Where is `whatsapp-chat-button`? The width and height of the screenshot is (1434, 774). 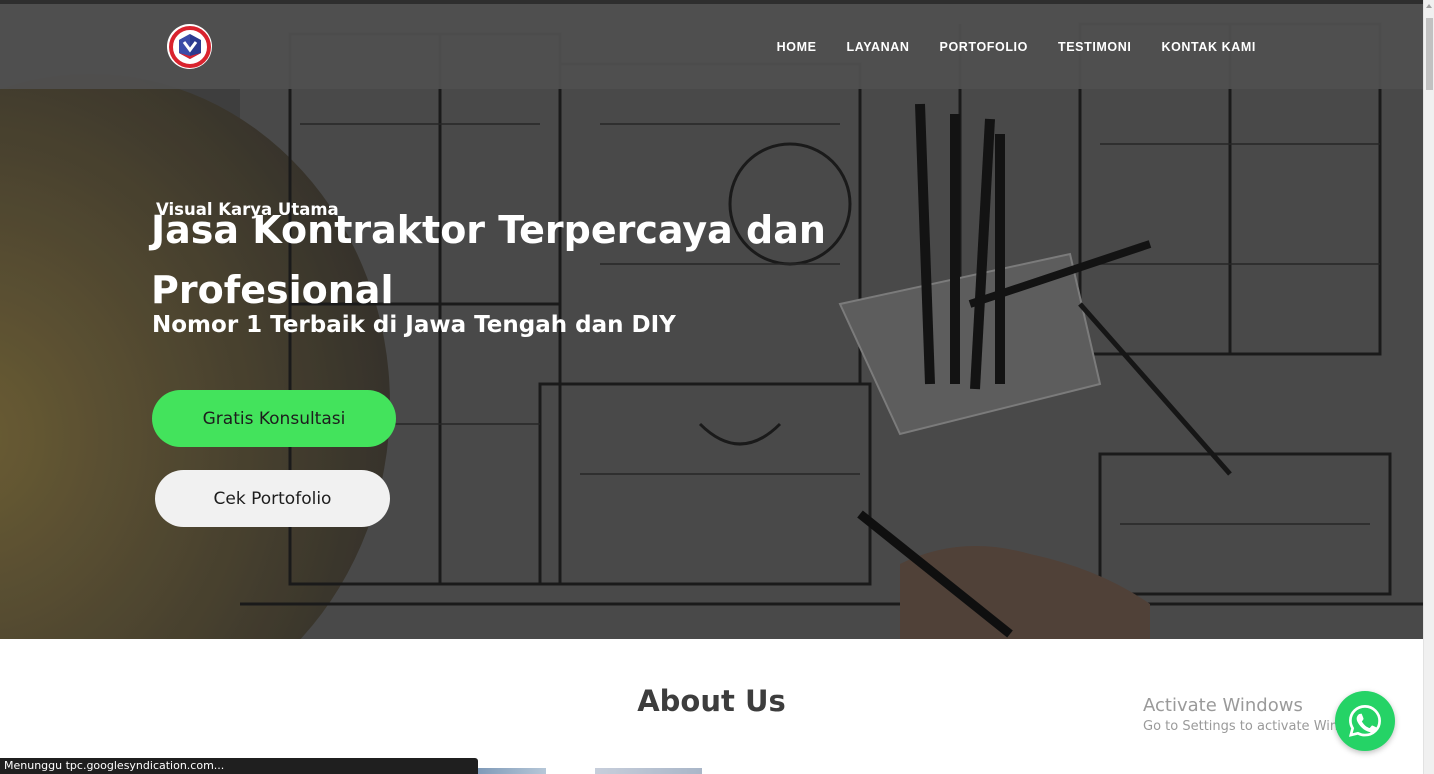
whatsapp-chat-button is located at coordinates (1365, 721).